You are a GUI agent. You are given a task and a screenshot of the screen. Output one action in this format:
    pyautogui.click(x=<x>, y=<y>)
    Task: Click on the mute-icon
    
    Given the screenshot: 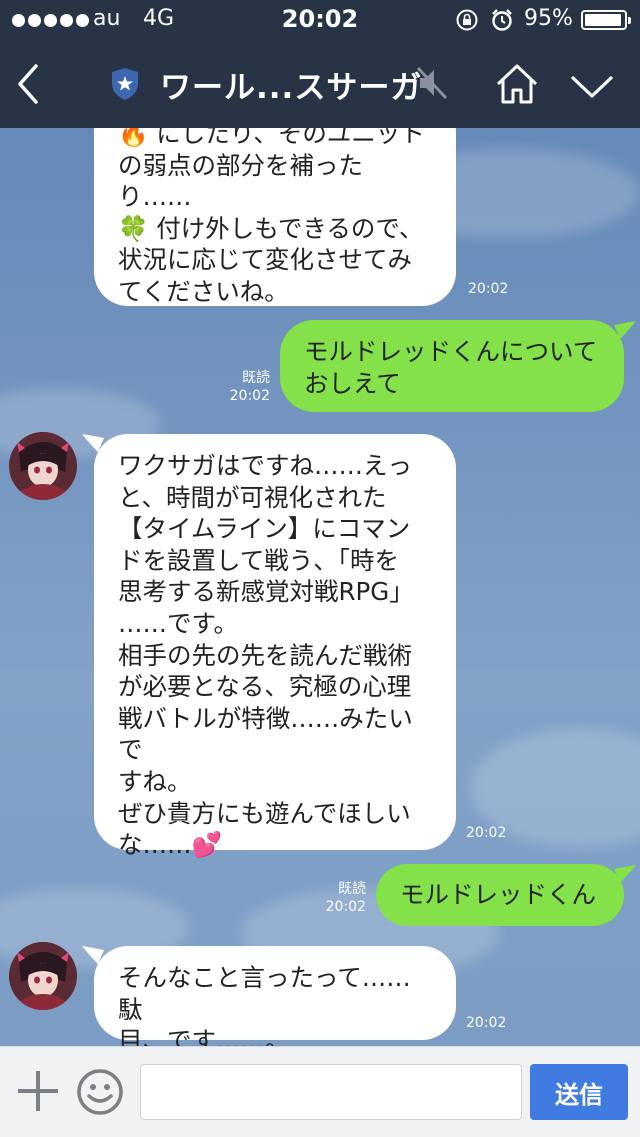 What is the action you would take?
    pyautogui.click(x=432, y=83)
    